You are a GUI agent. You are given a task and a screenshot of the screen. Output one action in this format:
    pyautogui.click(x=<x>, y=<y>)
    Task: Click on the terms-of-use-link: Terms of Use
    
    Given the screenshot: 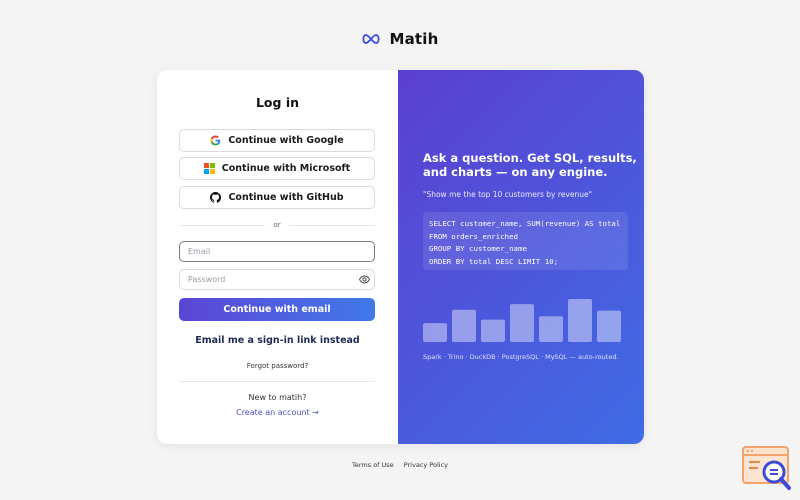 What is the action you would take?
    pyautogui.click(x=373, y=465)
    